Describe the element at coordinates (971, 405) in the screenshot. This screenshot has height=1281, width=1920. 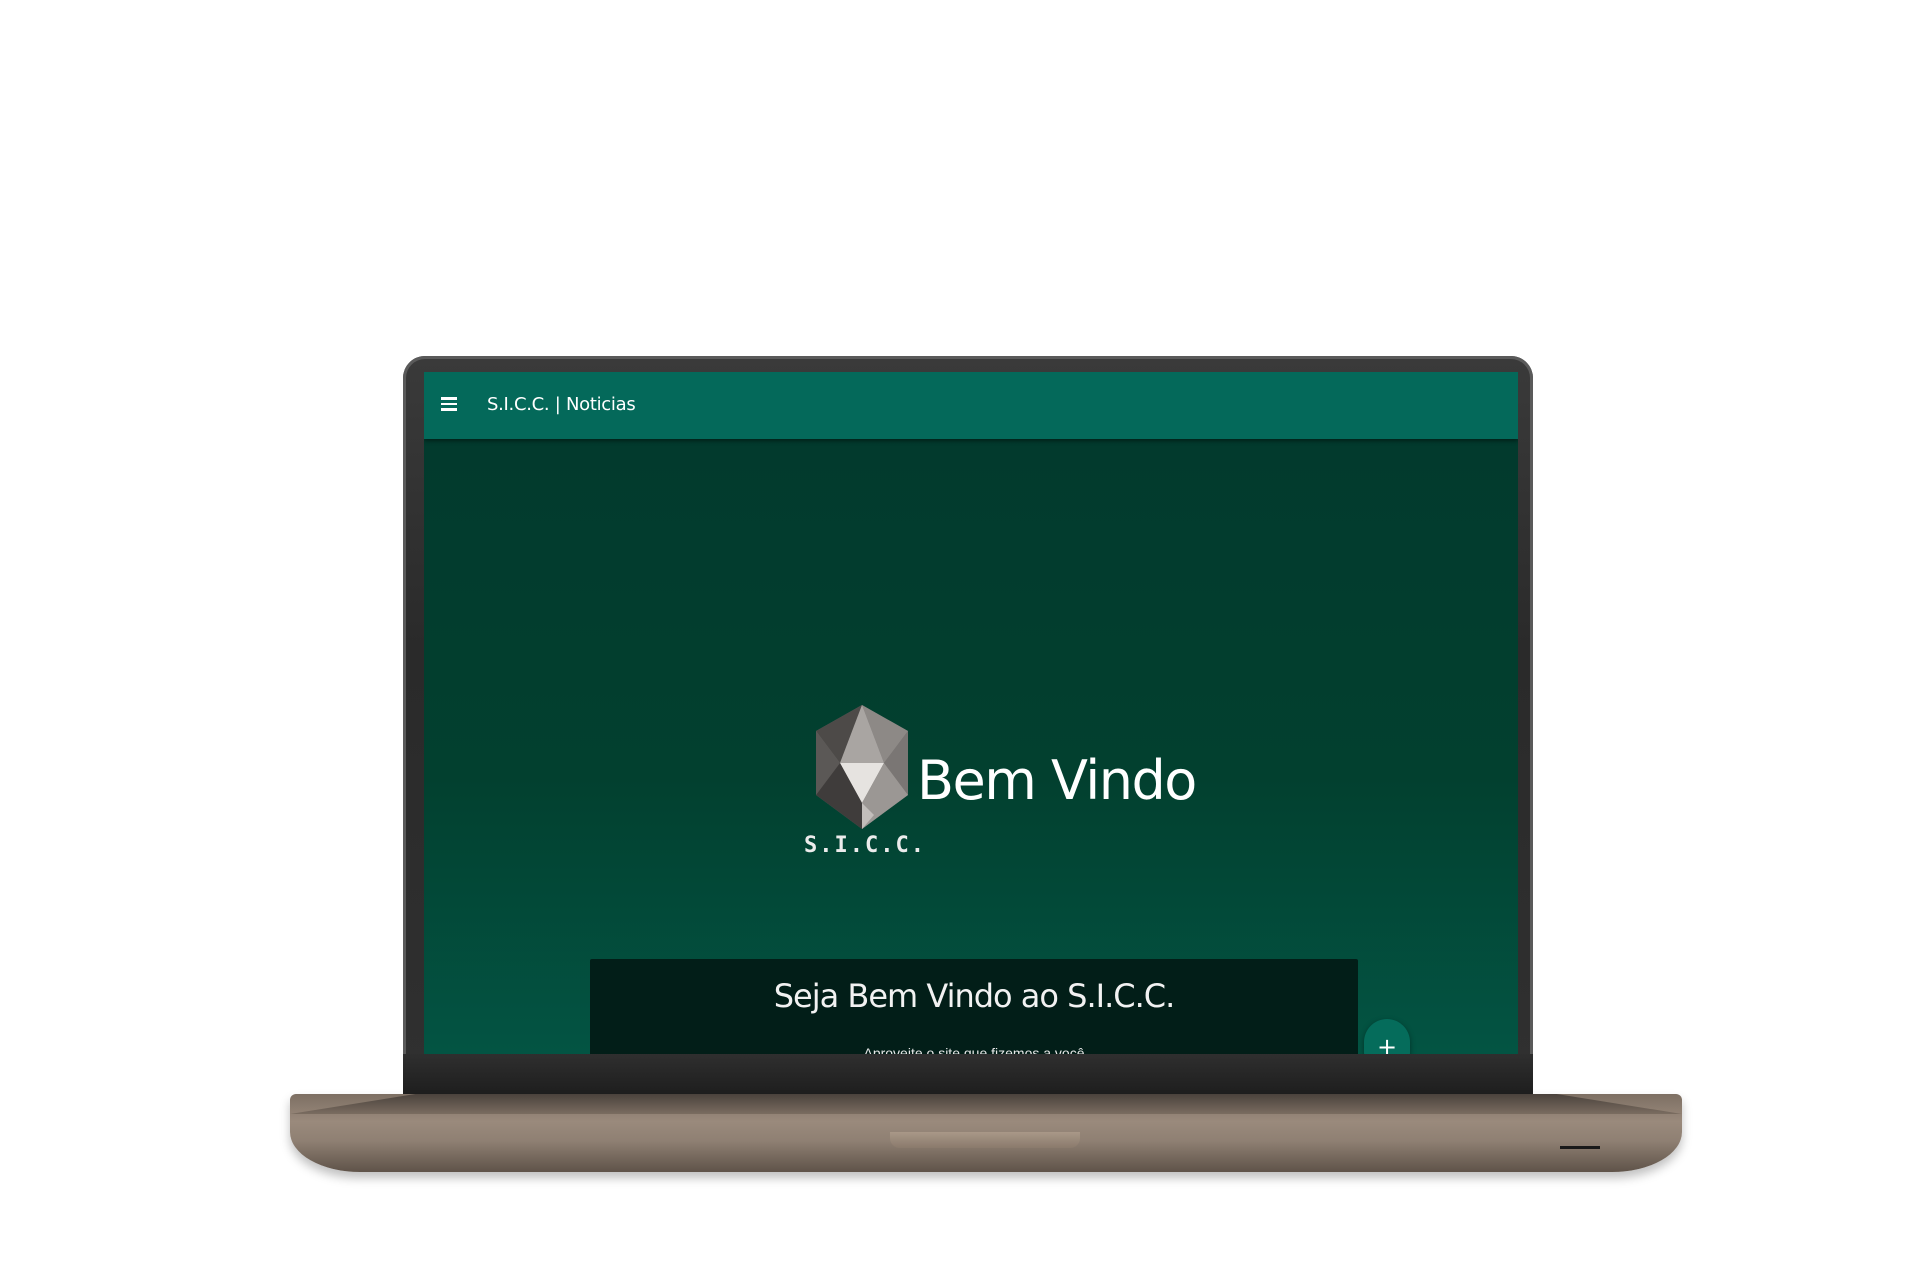
I see `app-bar: S.I.C.C. | Noticias` at that location.